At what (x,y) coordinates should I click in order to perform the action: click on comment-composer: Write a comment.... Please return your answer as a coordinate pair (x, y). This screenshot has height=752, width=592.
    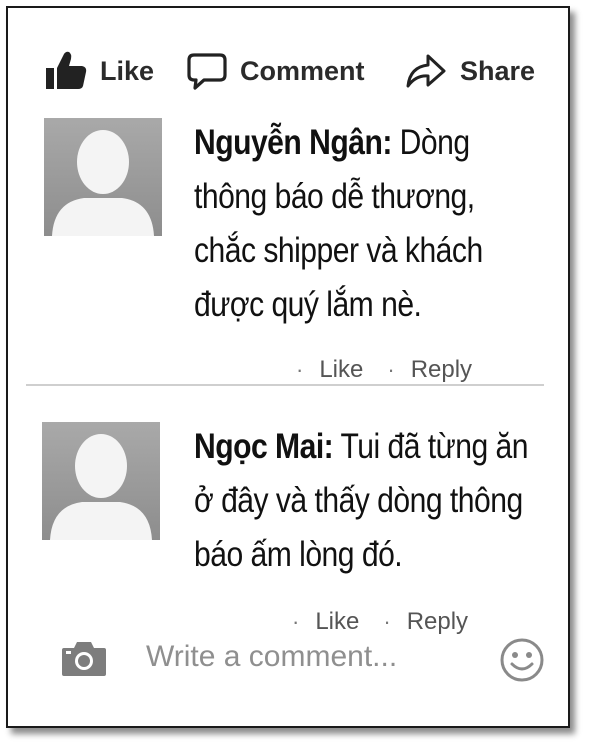
    Looking at the image, I should click on (288, 656).